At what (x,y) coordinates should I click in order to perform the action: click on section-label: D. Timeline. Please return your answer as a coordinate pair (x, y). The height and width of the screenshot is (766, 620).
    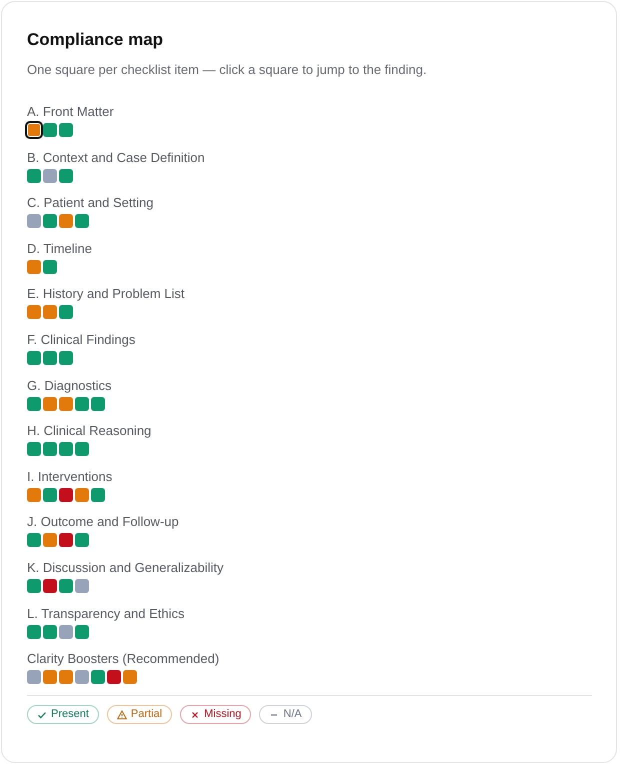
    Looking at the image, I should click on (60, 248).